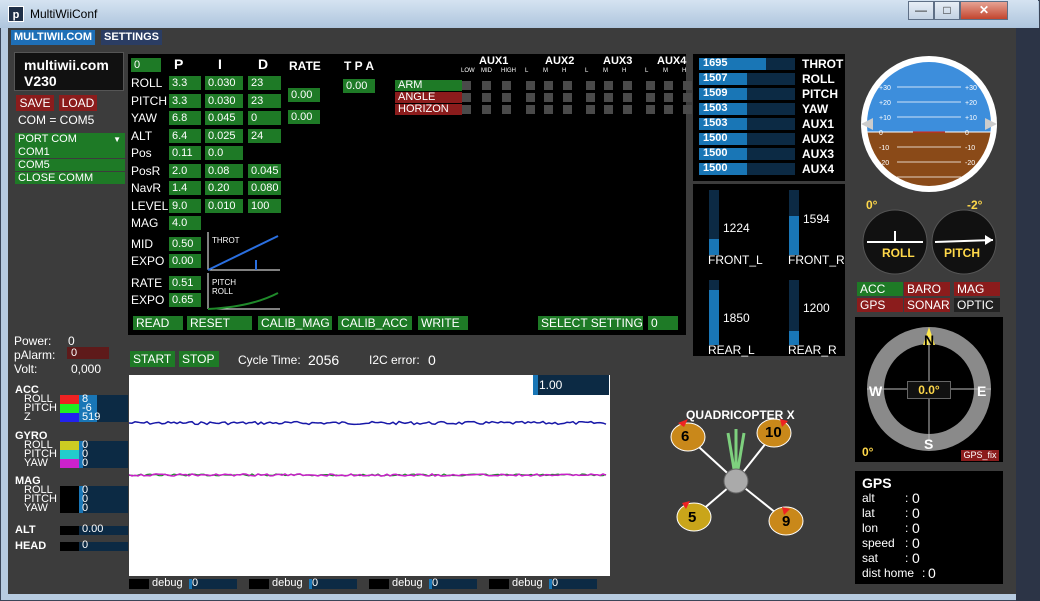 This screenshot has height=601, width=1040. I want to click on rate-yaw: 0.00, so click(304, 117).